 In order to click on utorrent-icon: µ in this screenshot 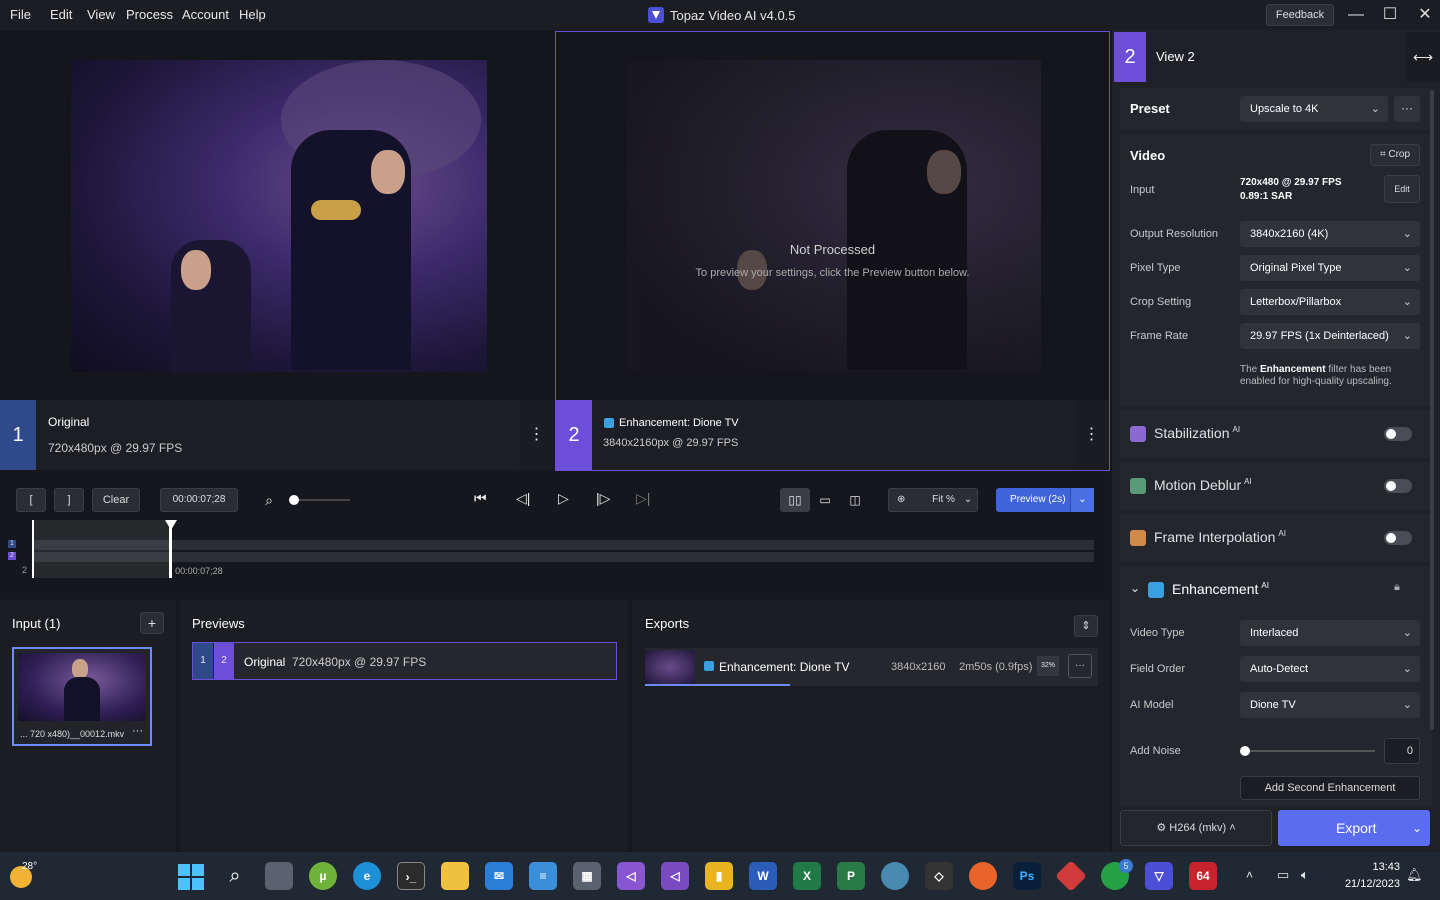, I will do `click(323, 876)`.